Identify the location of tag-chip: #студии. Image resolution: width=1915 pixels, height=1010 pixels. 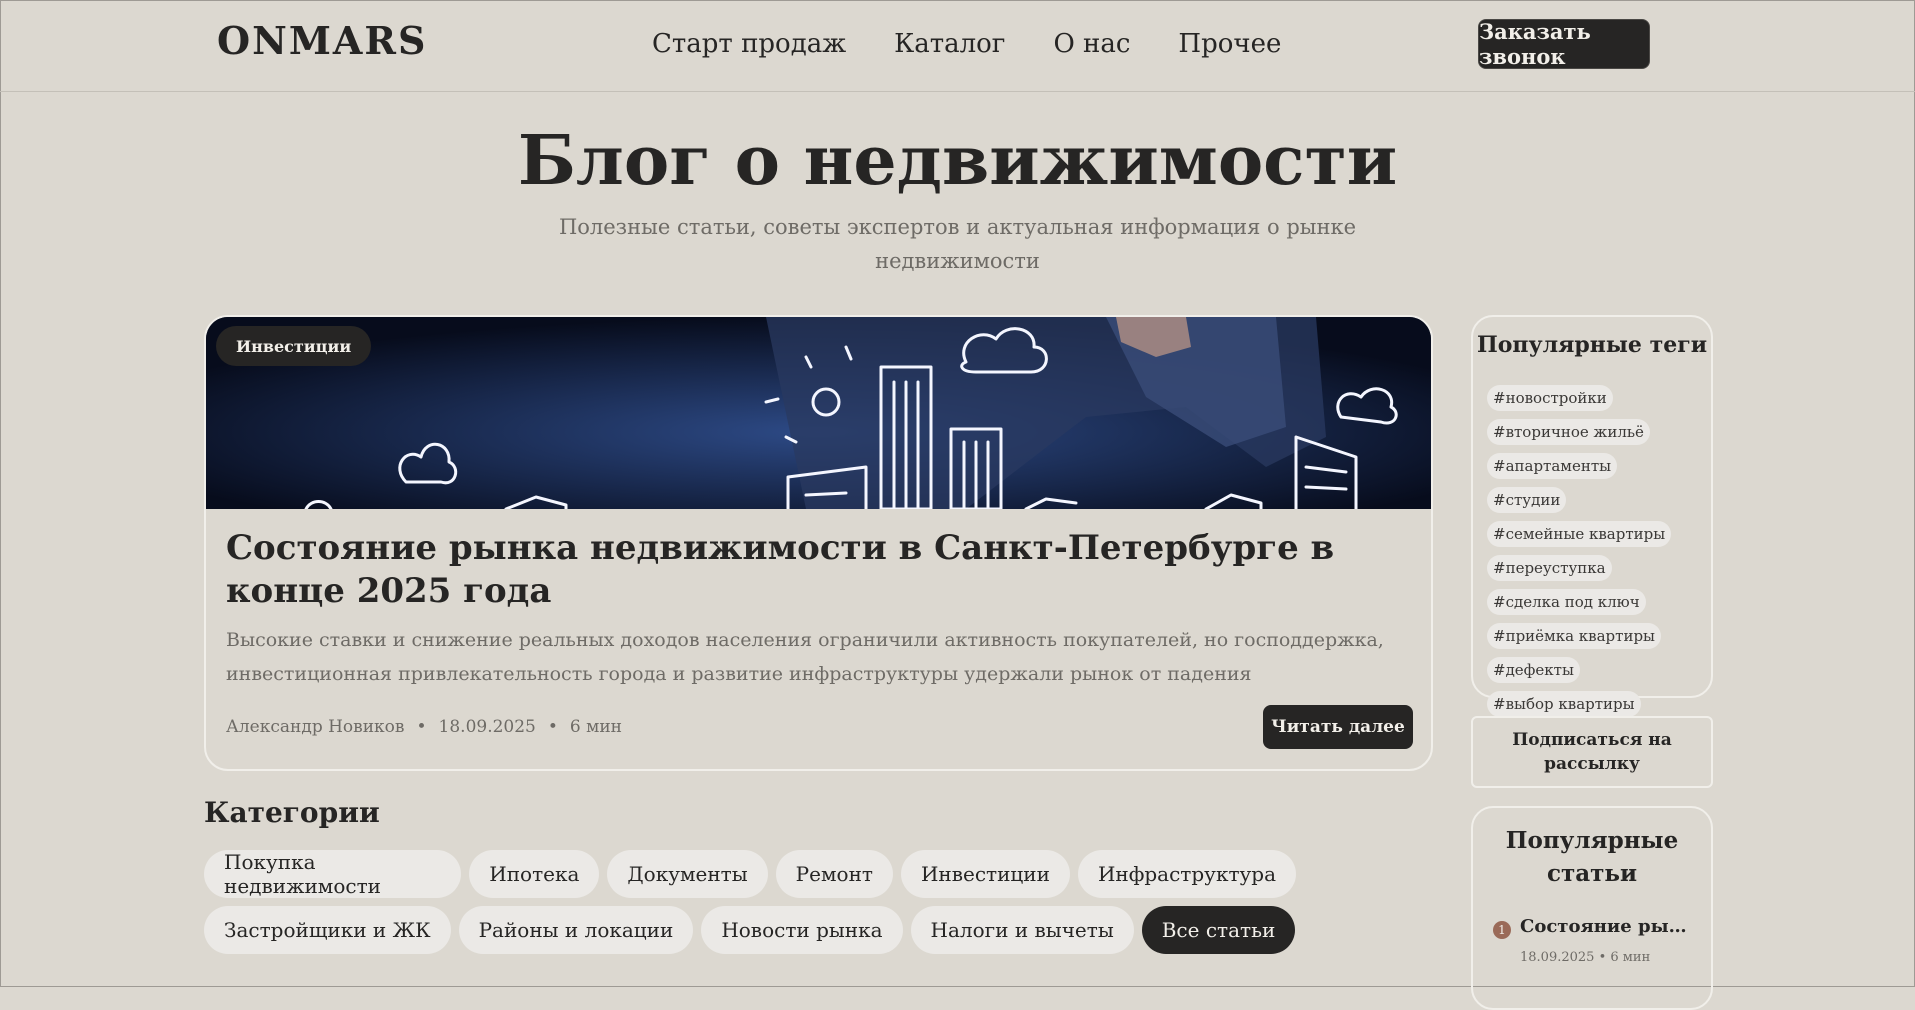
(1527, 500).